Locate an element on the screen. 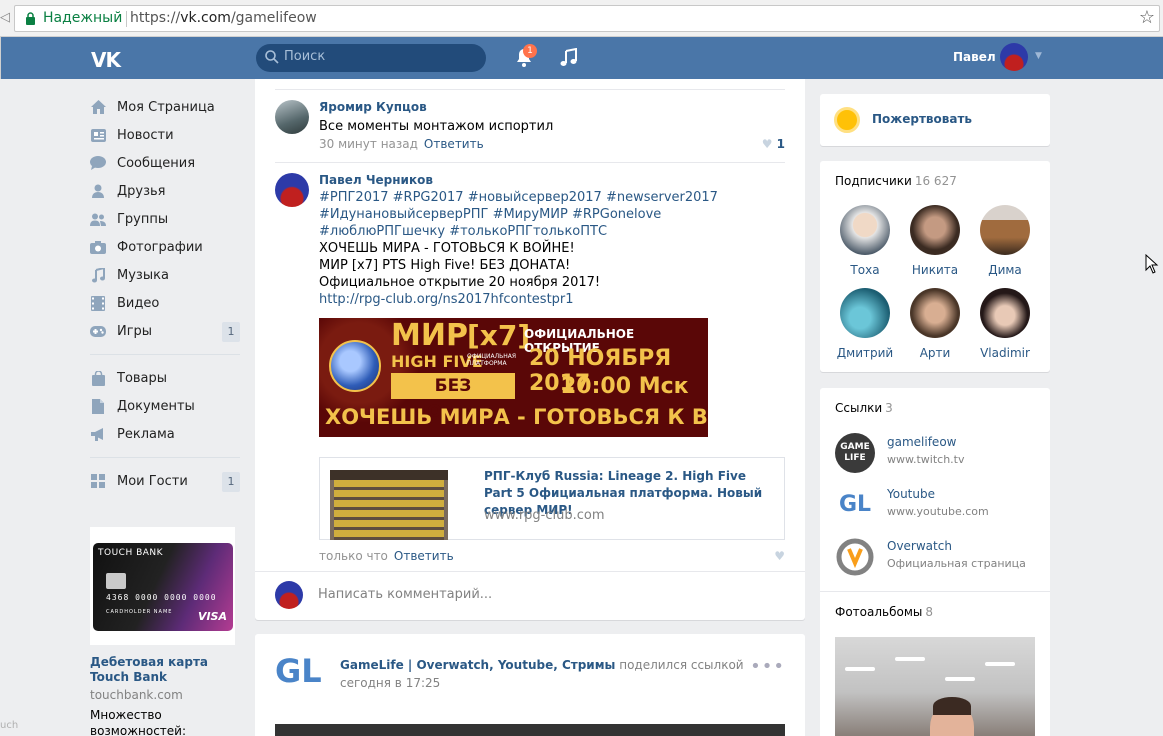 Image resolution: width=1163 pixels, height=736 pixels. subscriber-item: Дмитрий is located at coordinates (865, 324).